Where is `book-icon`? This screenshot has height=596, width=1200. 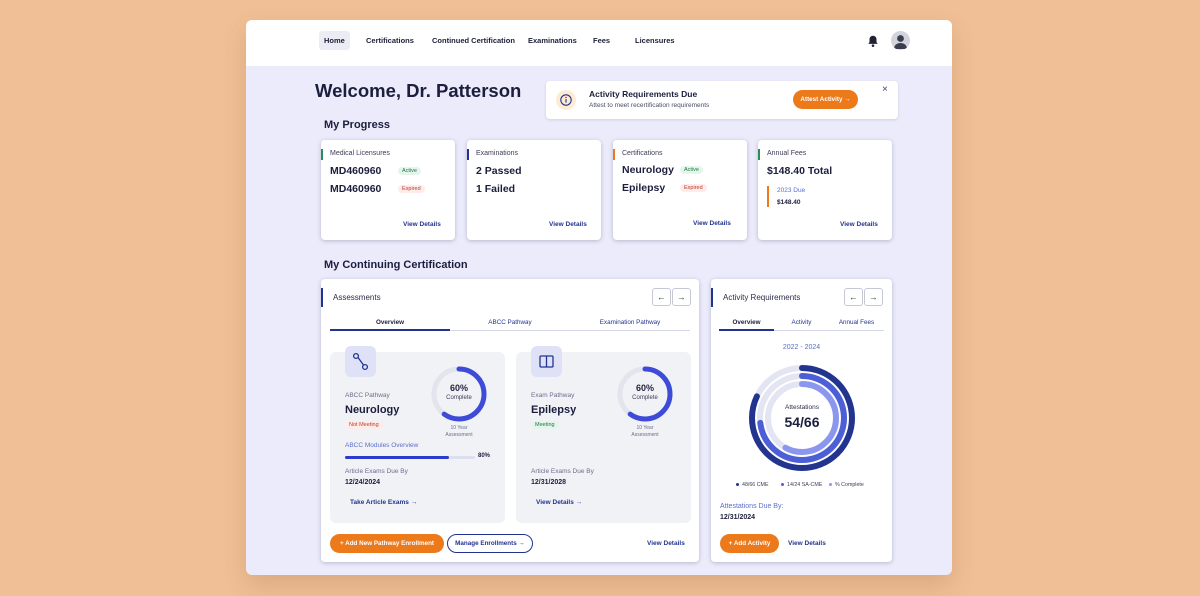
book-icon is located at coordinates (546, 361).